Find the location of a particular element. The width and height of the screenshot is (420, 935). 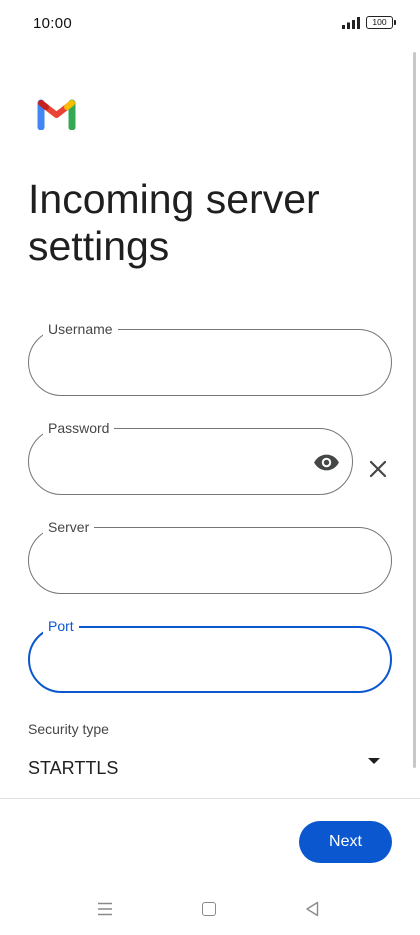

port-label: Port is located at coordinates (61, 626).